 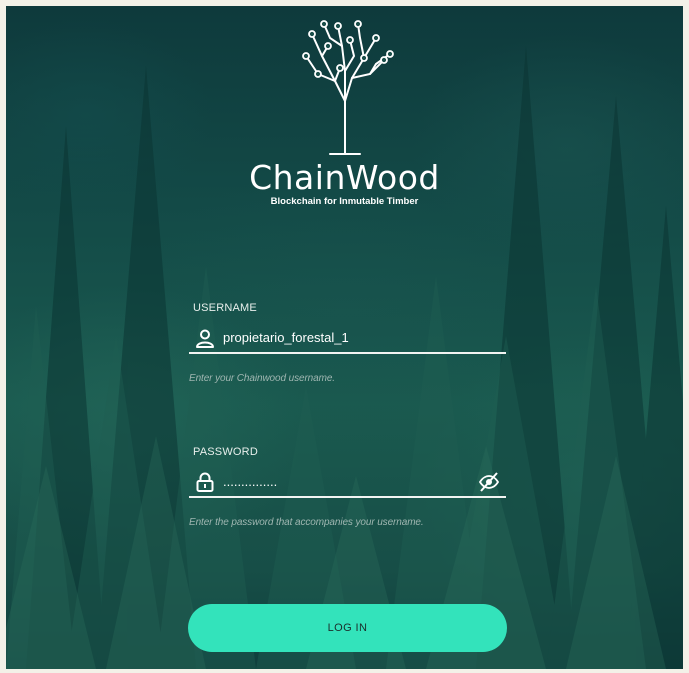 What do you see at coordinates (225, 452) in the screenshot?
I see `password-label: PASSWORD` at bounding box center [225, 452].